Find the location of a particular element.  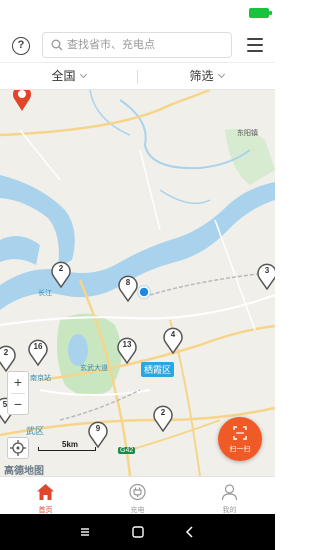

search-icon is located at coordinates (57, 45).